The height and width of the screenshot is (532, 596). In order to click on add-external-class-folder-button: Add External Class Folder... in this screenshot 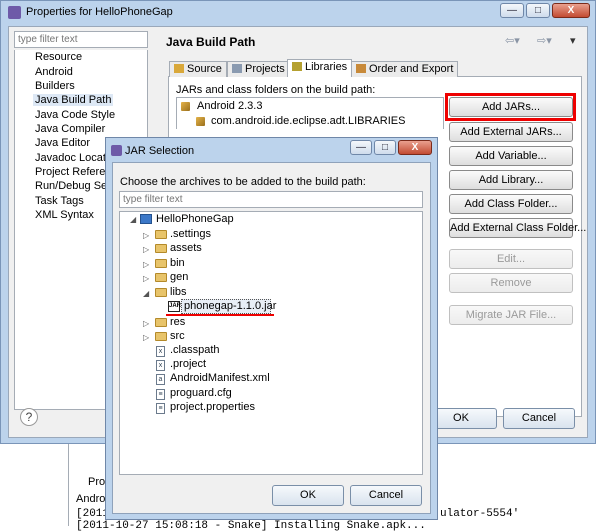, I will do `click(517, 228)`.